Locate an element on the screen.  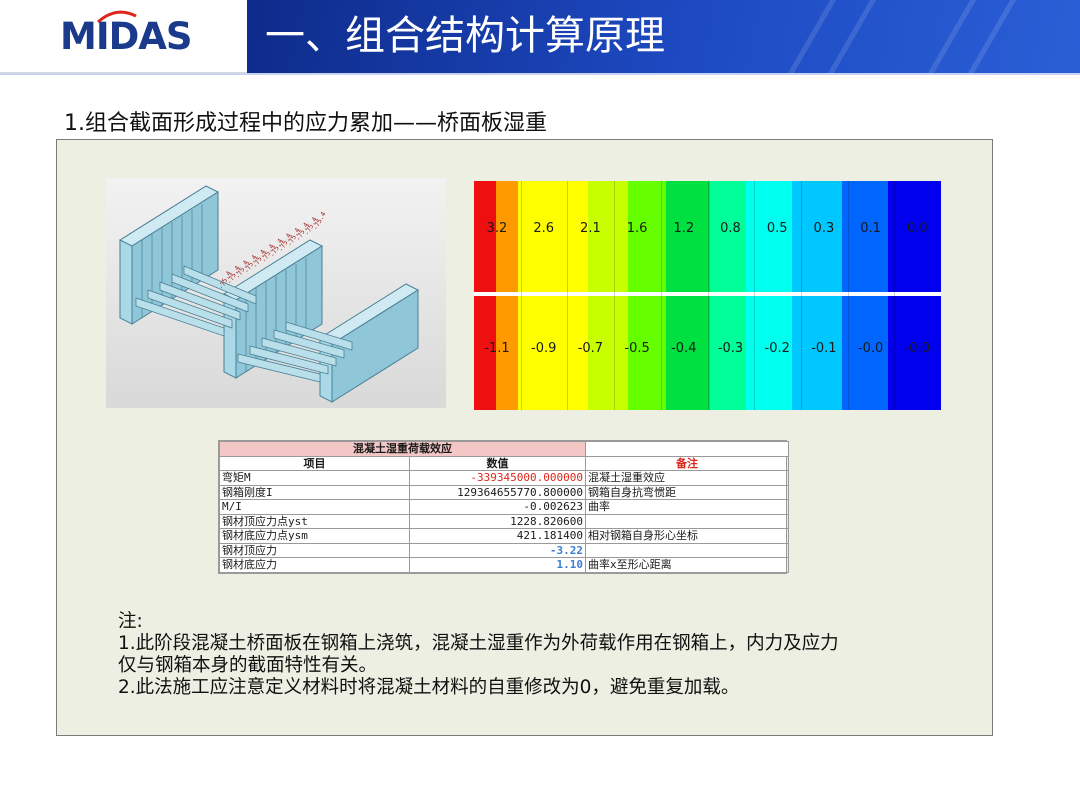
midas-logo: MIDAS is located at coordinates (126, 36).